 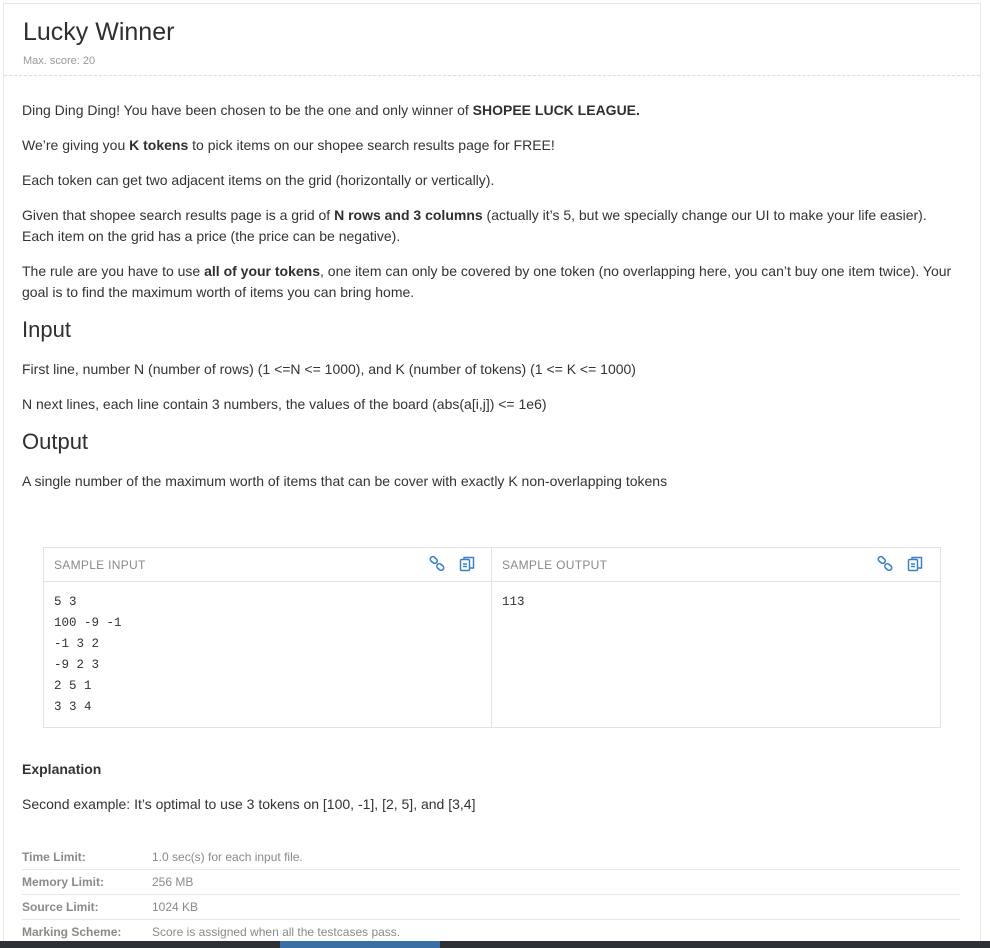 What do you see at coordinates (100, 565) in the screenshot?
I see `sample-input-title: SAMPLE INPUT` at bounding box center [100, 565].